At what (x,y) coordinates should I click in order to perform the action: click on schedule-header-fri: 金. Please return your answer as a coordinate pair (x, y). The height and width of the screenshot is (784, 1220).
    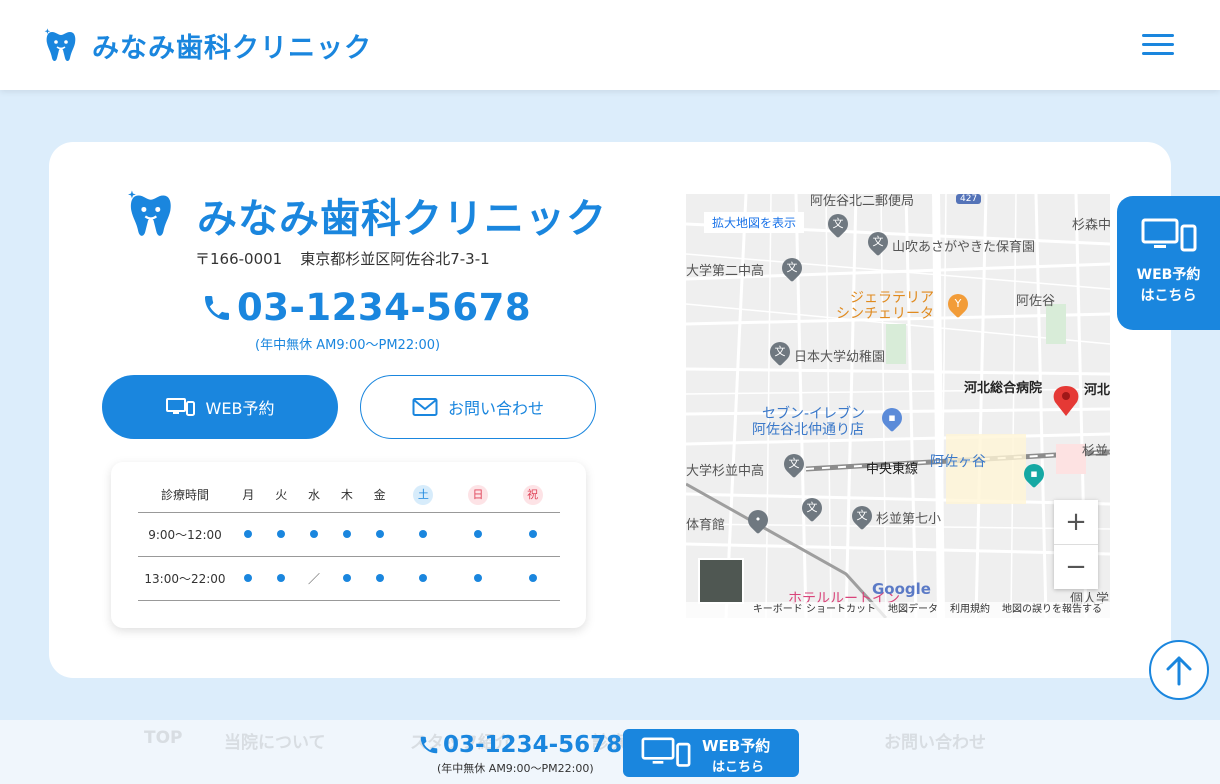
    Looking at the image, I should click on (380, 495).